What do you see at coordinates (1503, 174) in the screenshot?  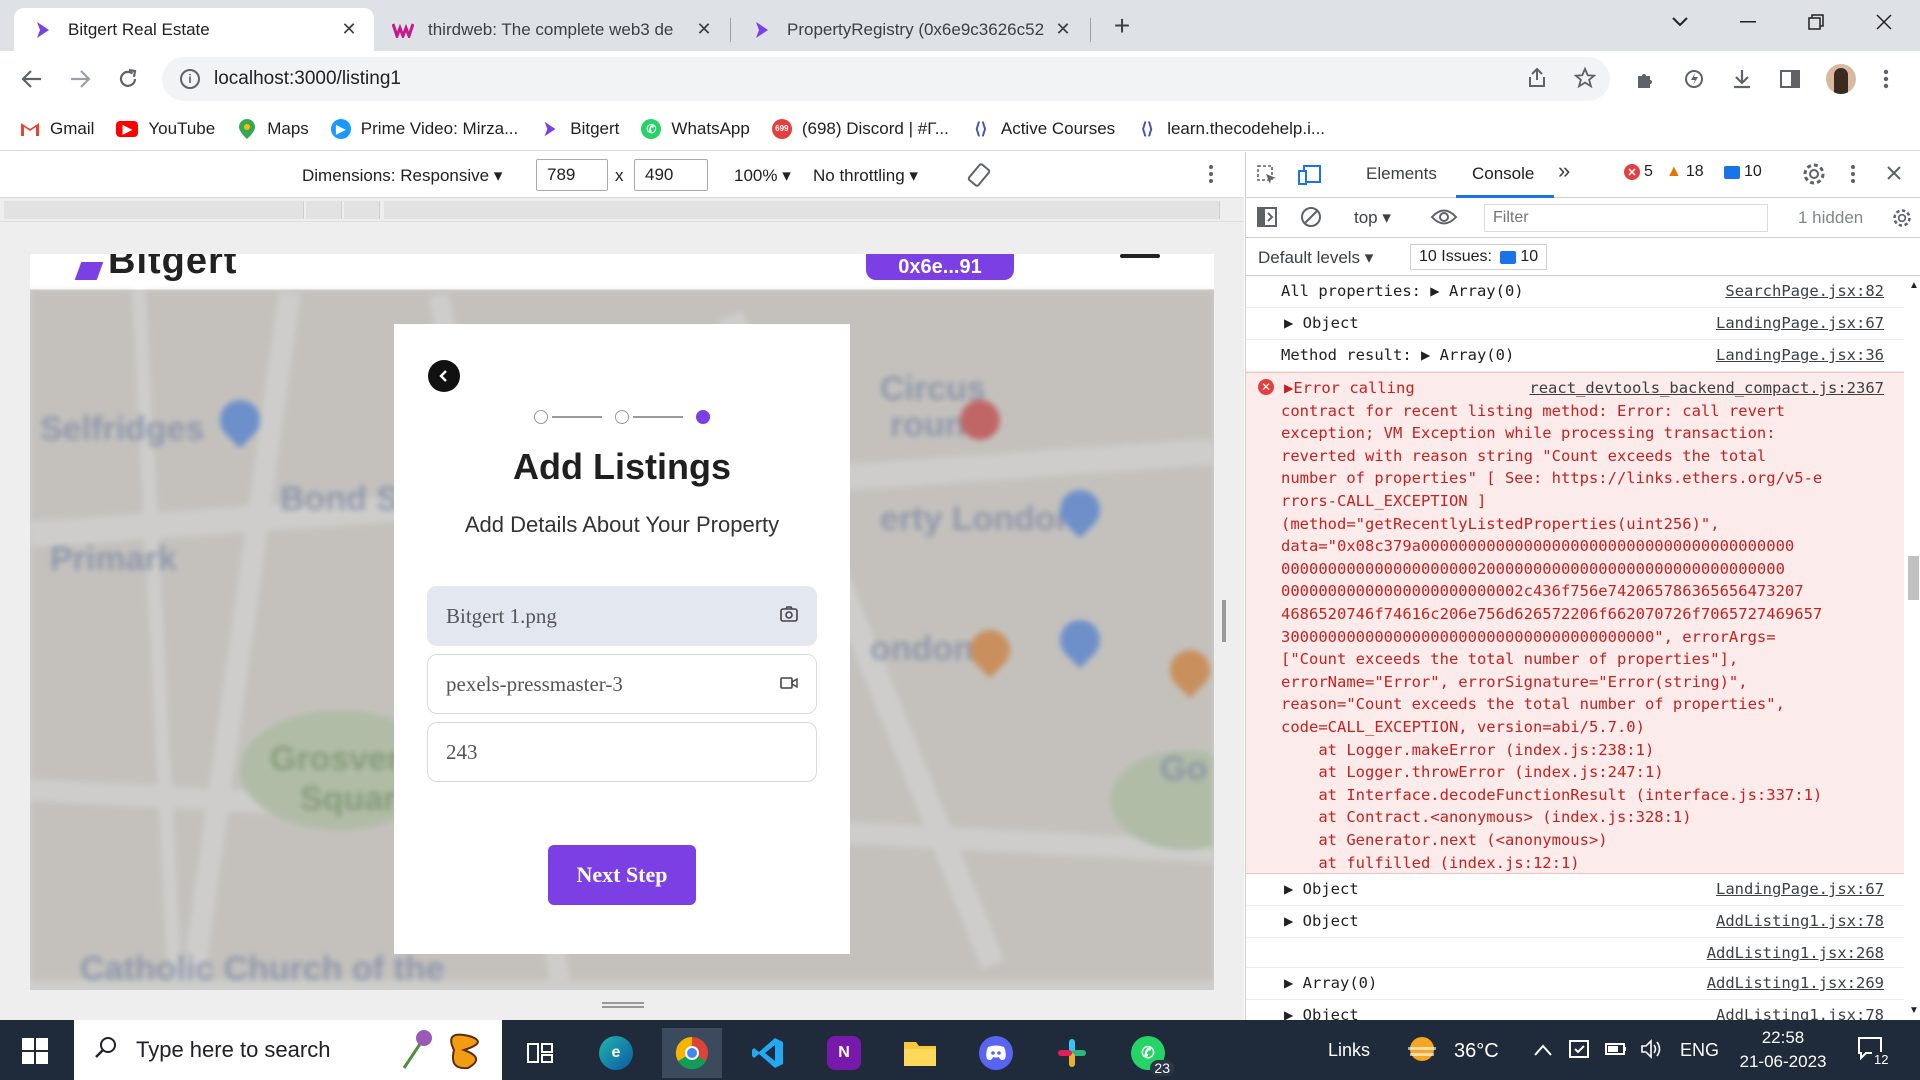 I see `tab-console: Console` at bounding box center [1503, 174].